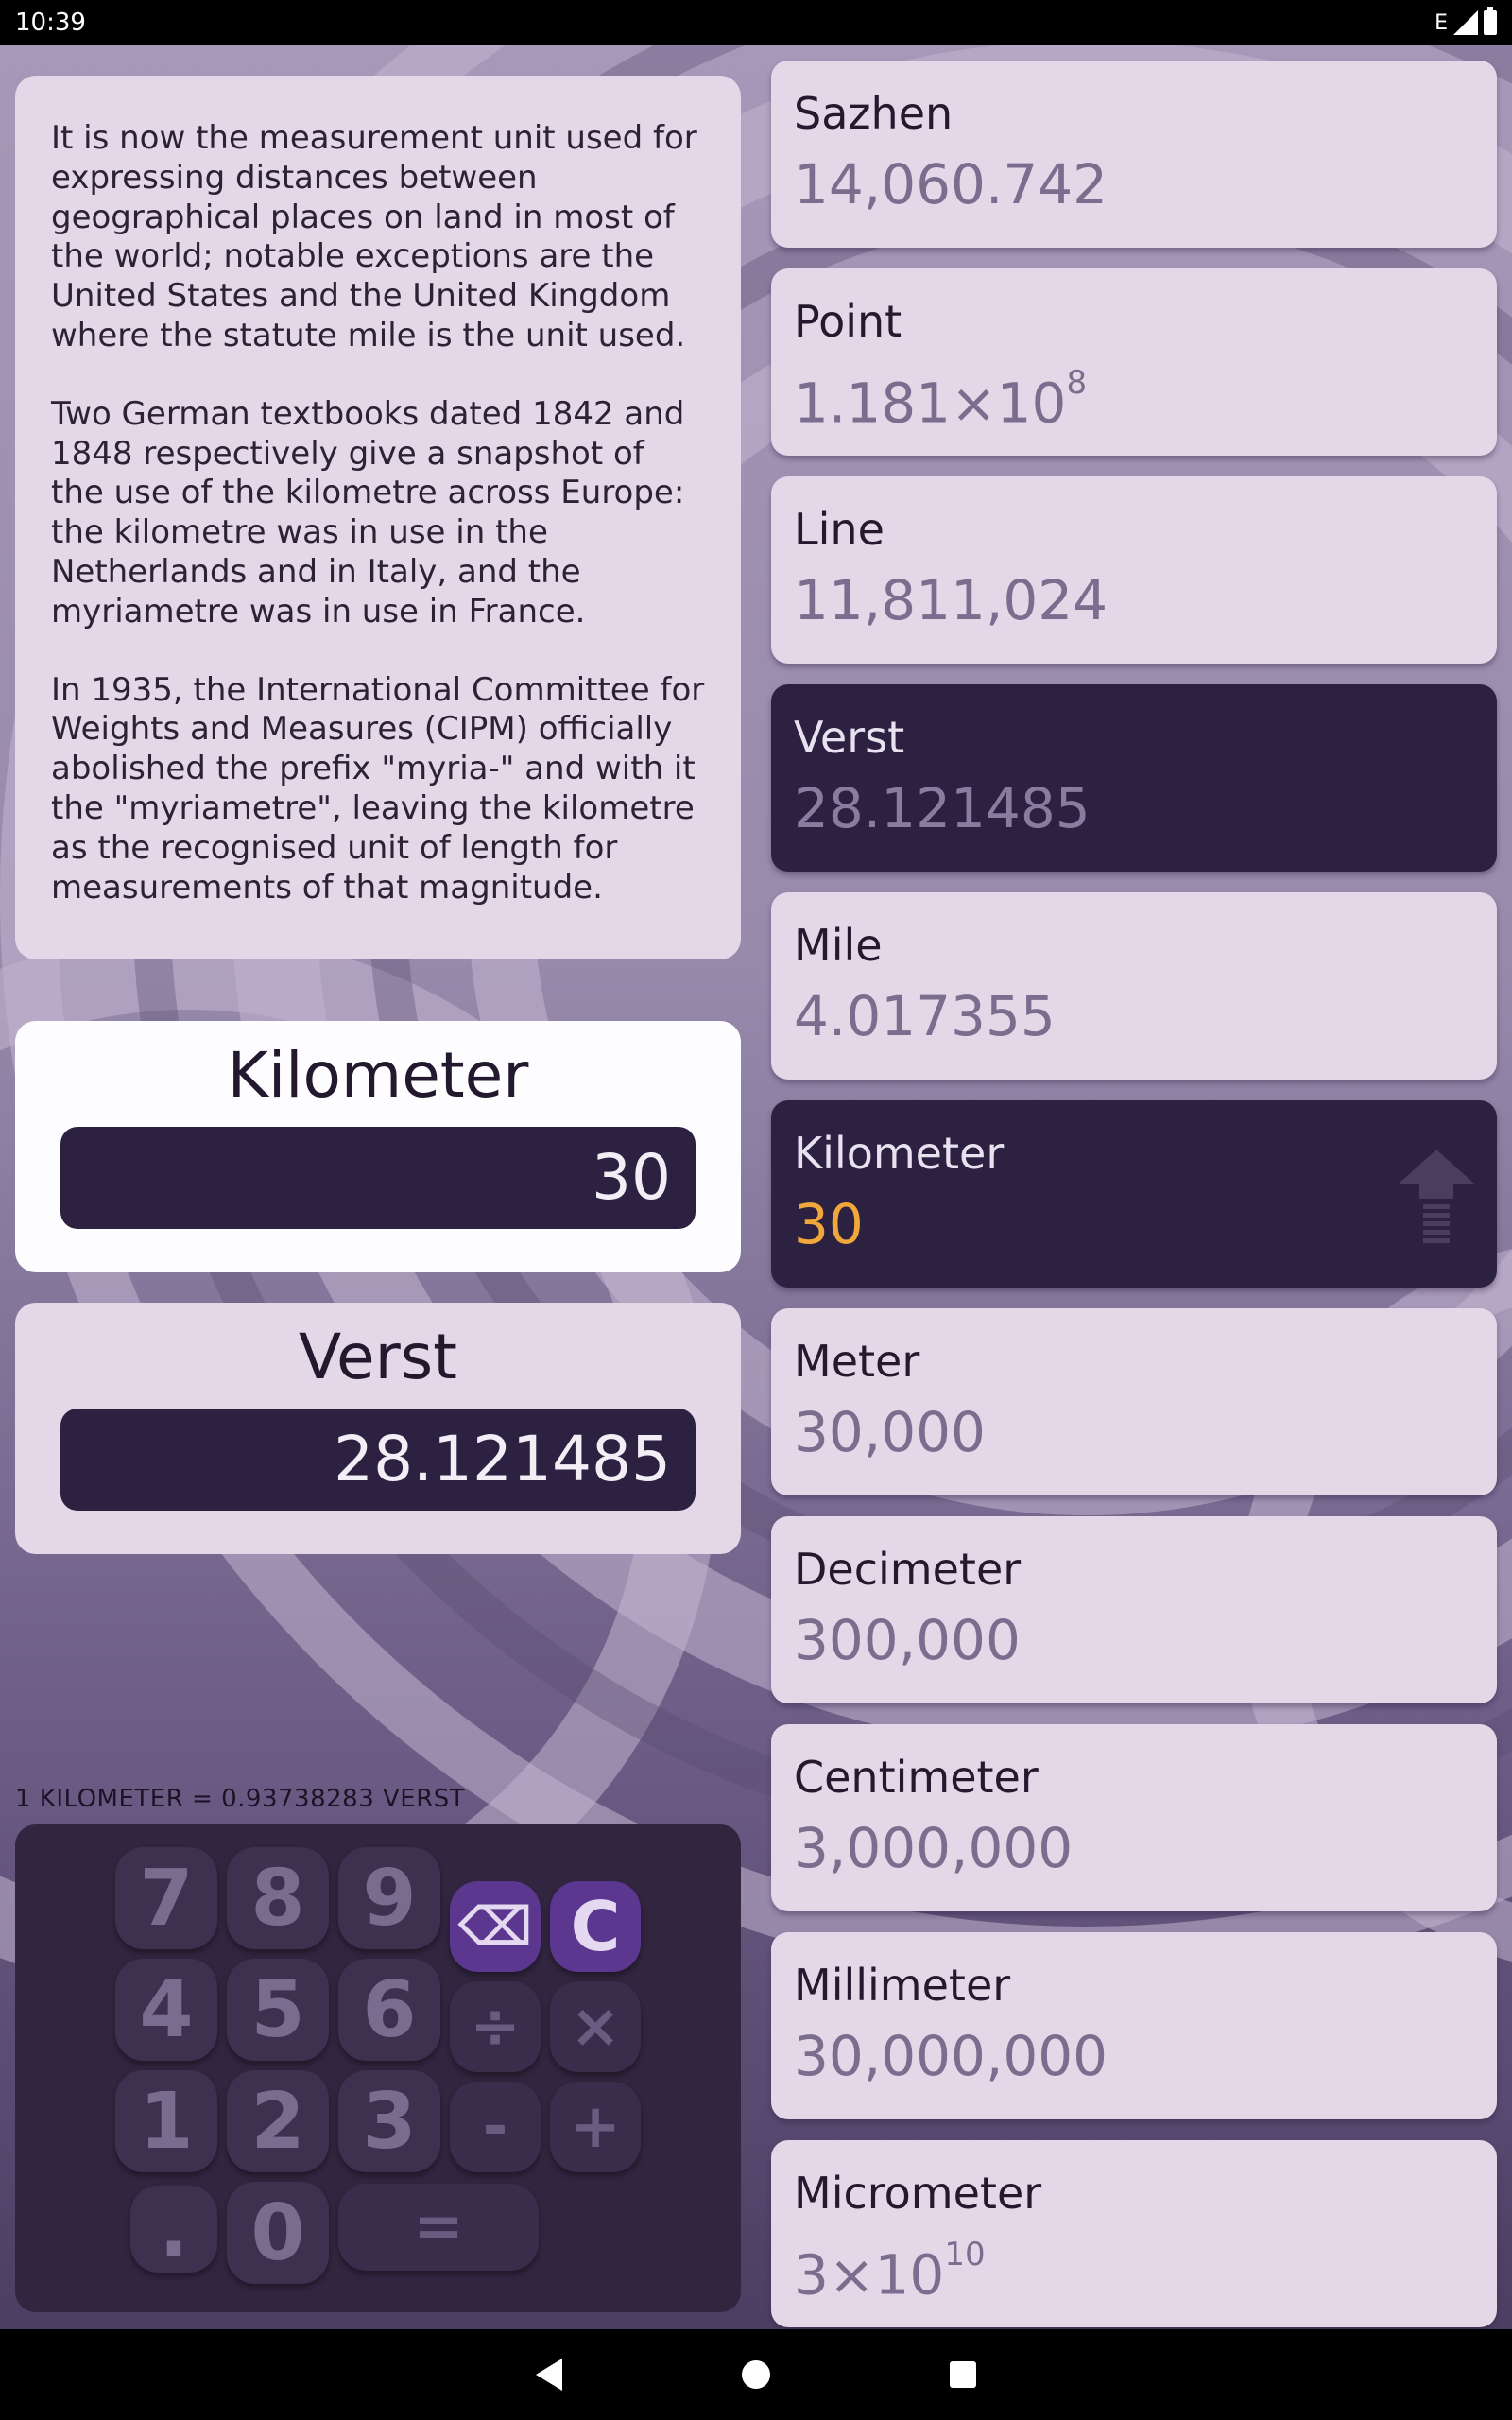  I want to click on unit-name: Micrometer, so click(918, 2193).